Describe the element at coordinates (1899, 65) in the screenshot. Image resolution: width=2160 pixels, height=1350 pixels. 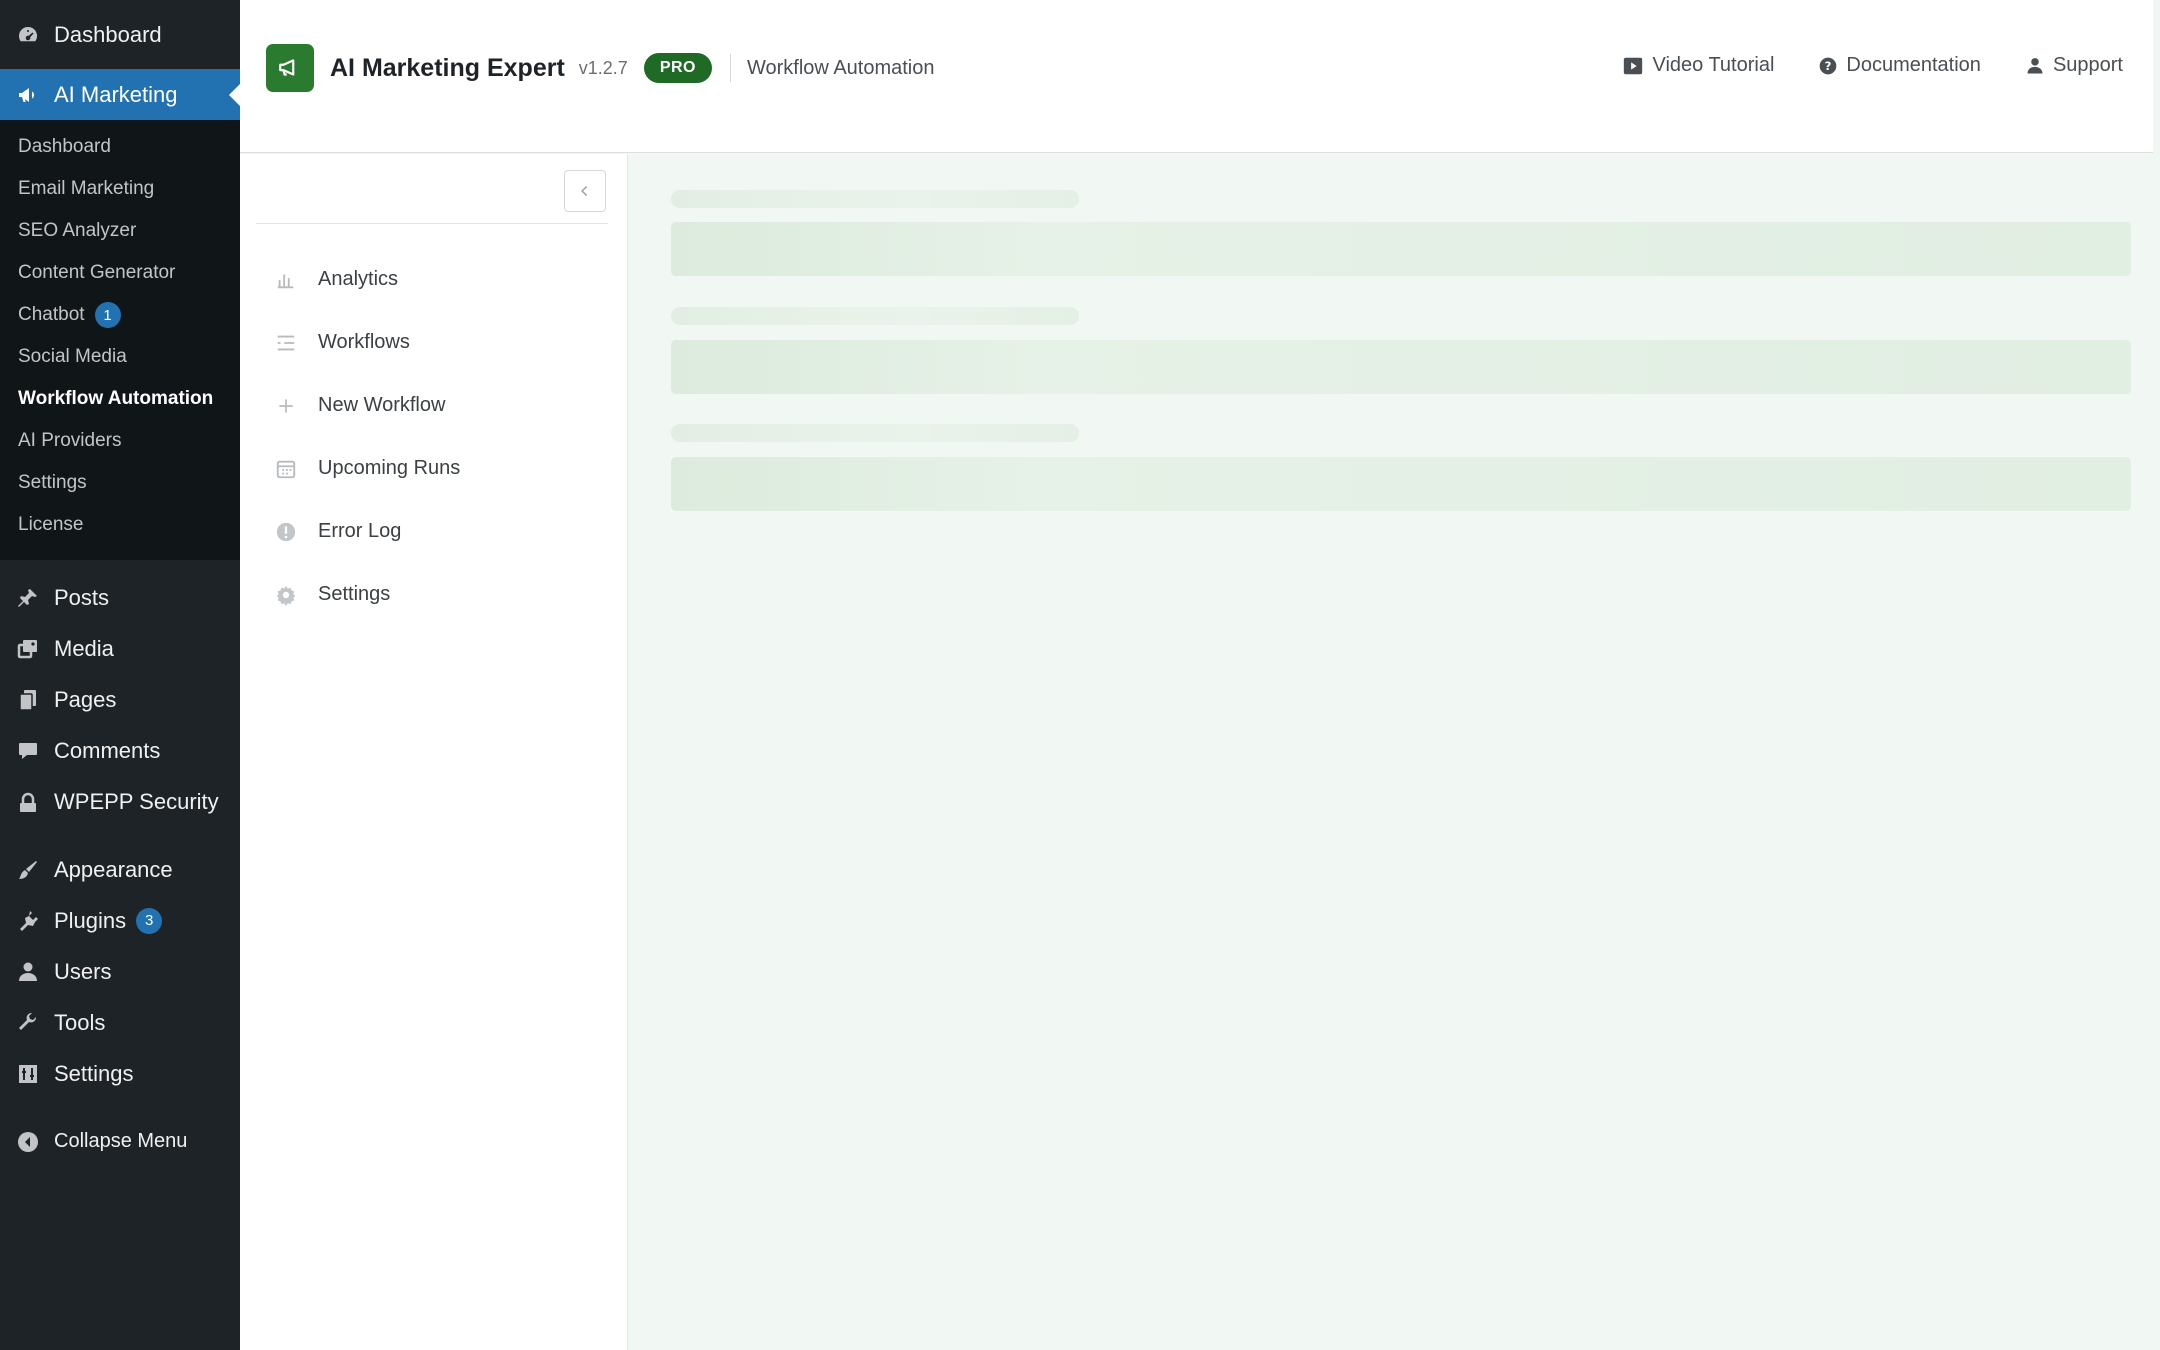
I see `documentation-link: ? Documentation` at that location.